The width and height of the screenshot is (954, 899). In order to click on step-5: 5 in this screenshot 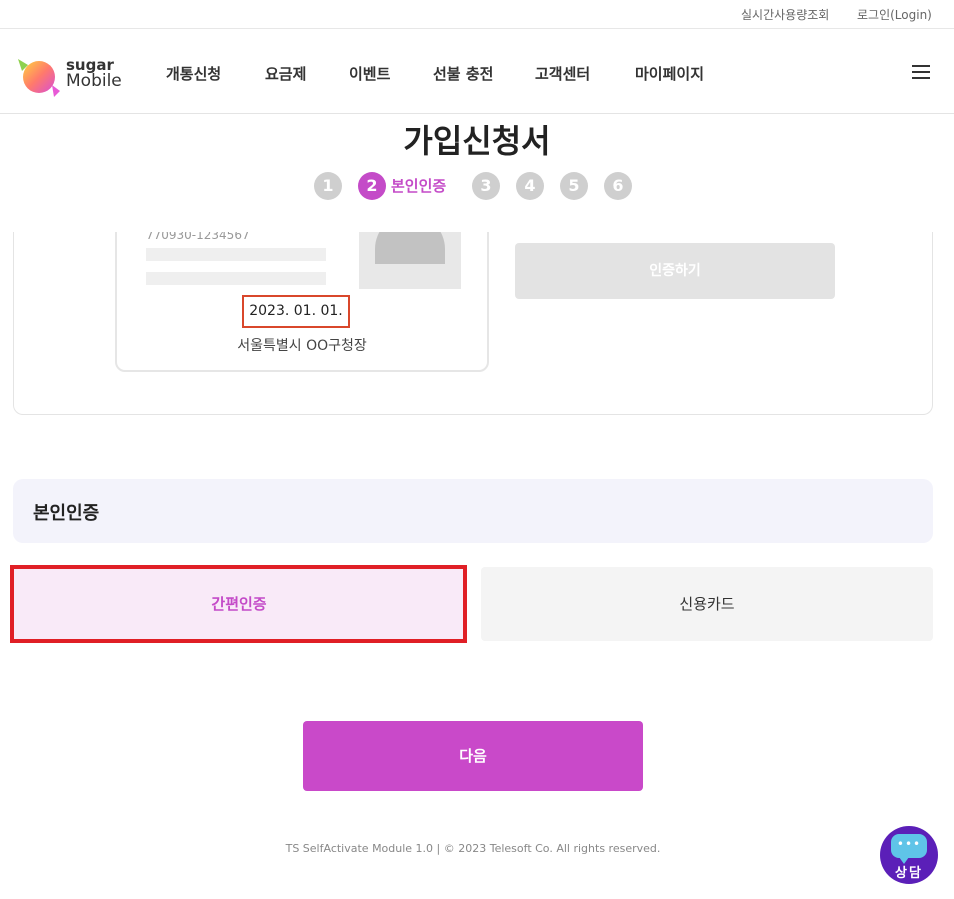, I will do `click(574, 186)`.